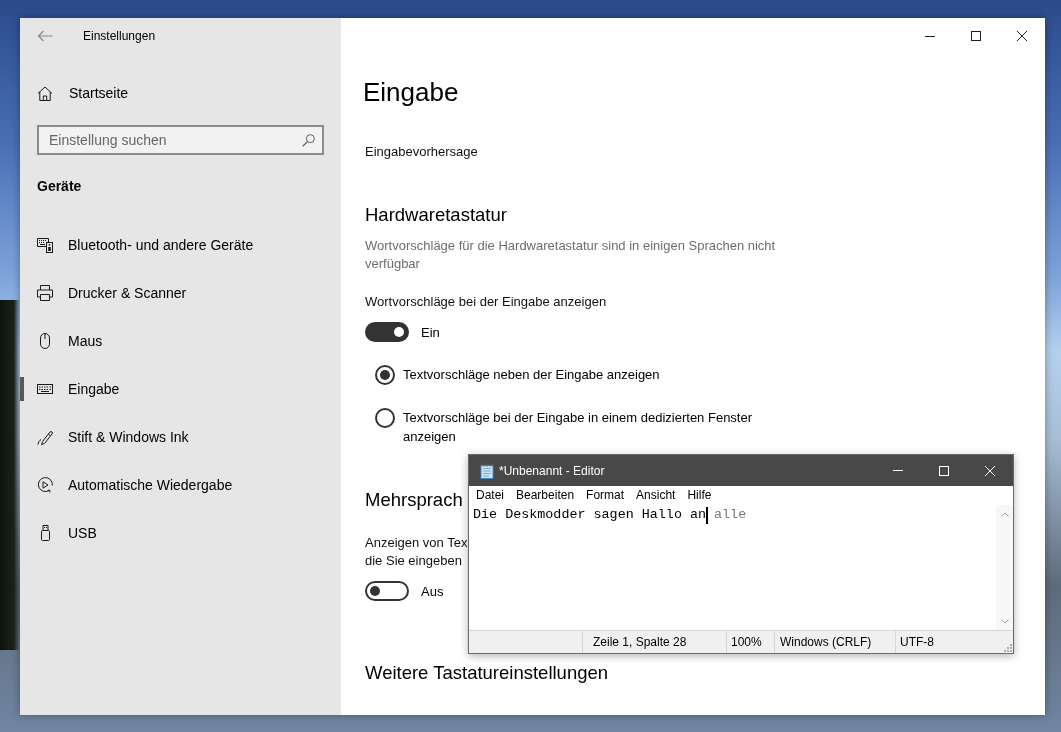 The width and height of the screenshot is (1061, 732). Describe the element at coordinates (432, 591) in the screenshot. I see `toggle-state-label: Aus` at that location.